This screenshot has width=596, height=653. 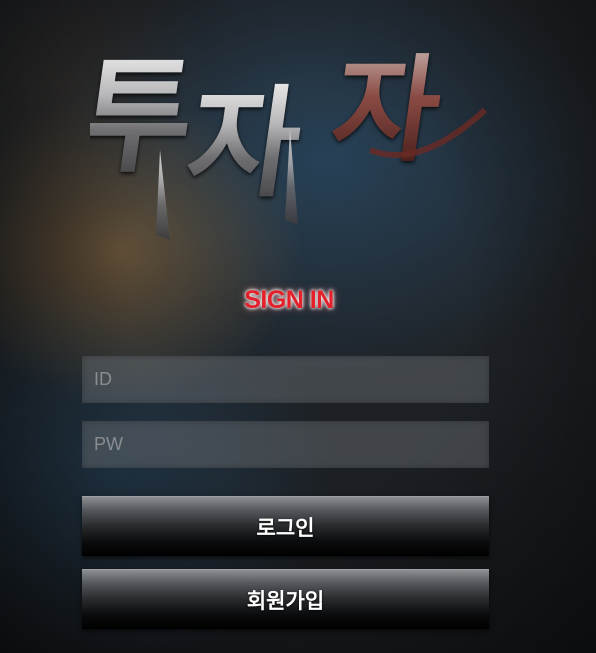 I want to click on signup-button: 회원가입, so click(x=285, y=599).